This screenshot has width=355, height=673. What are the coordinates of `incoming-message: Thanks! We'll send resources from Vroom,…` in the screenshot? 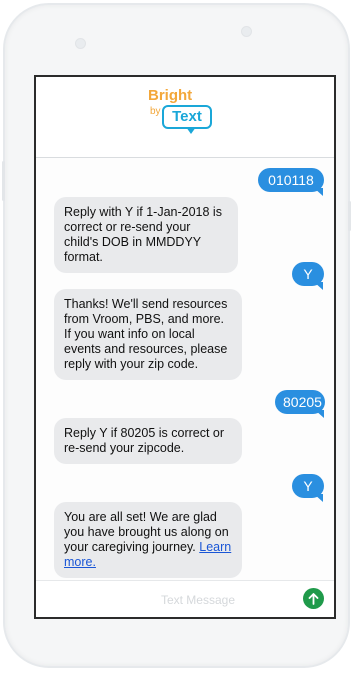 It's located at (148, 334).